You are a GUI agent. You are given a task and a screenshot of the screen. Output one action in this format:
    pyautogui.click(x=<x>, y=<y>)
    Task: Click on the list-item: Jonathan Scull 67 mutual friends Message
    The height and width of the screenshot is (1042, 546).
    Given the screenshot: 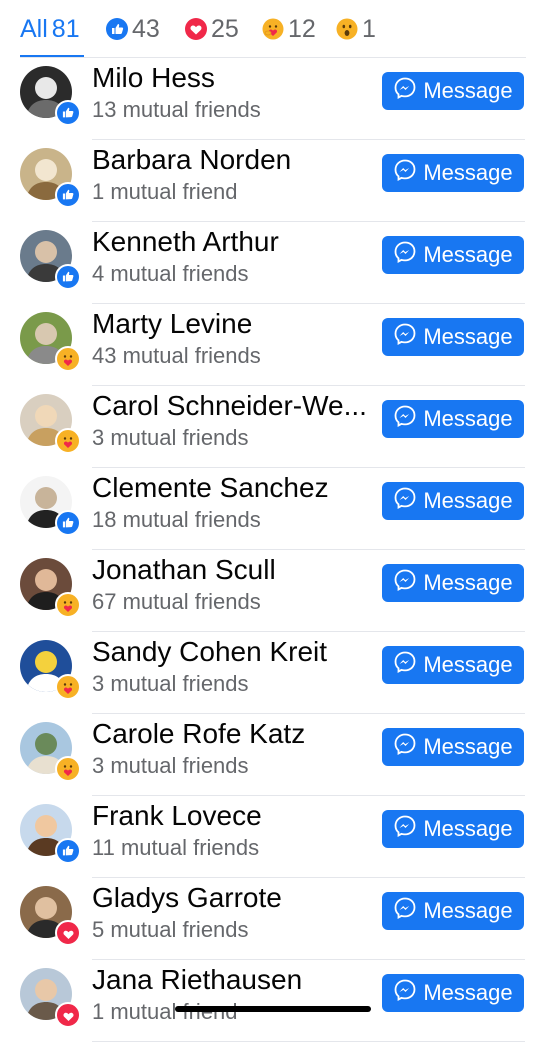 What is the action you would take?
    pyautogui.click(x=273, y=591)
    